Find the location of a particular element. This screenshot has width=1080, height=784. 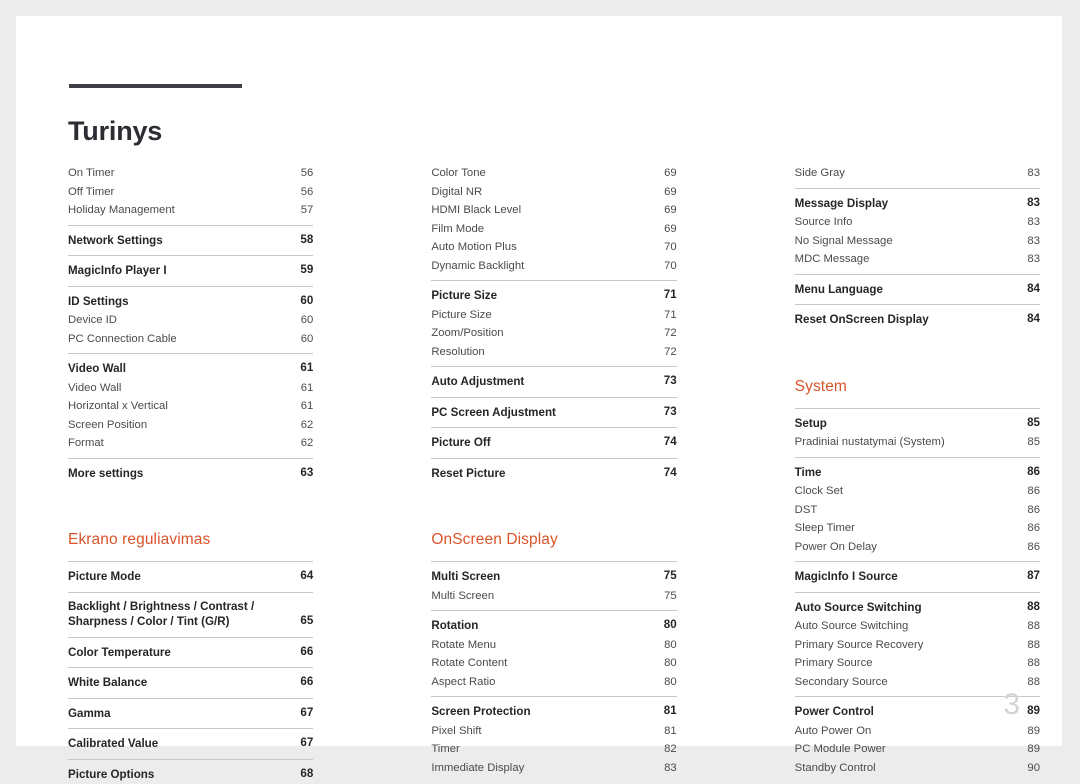

toc-sub-entry: On Timer56 is located at coordinates (190, 173).